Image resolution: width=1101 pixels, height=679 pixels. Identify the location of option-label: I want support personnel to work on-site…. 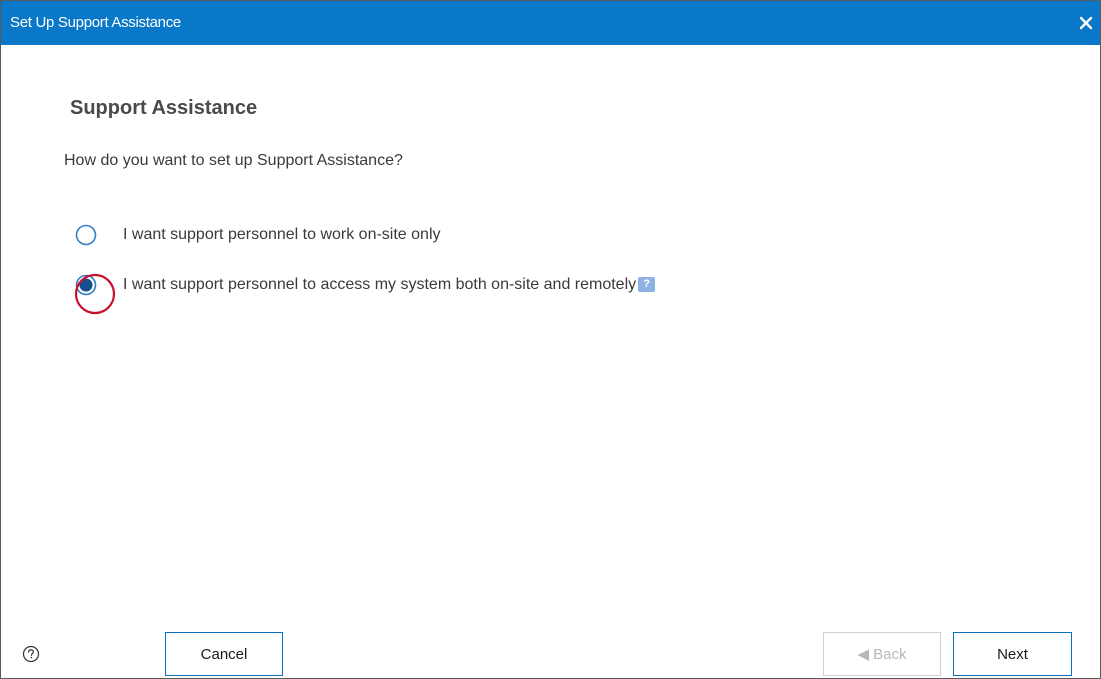
(282, 234).